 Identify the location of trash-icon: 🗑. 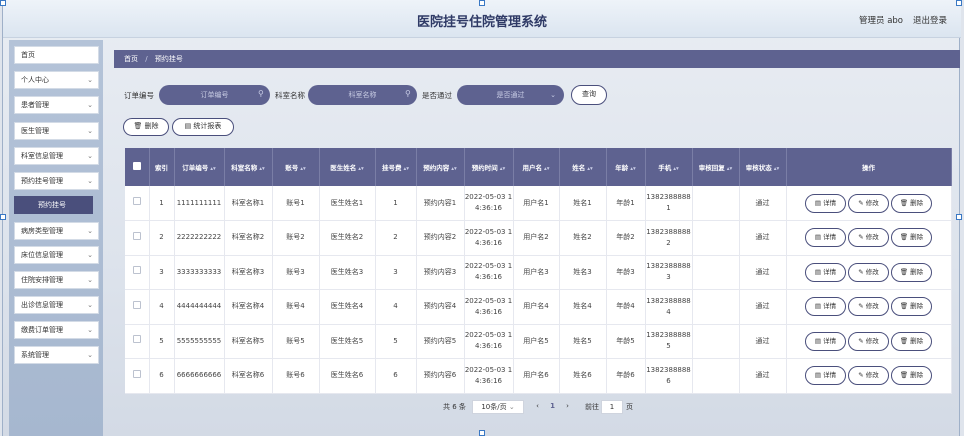
(905, 271).